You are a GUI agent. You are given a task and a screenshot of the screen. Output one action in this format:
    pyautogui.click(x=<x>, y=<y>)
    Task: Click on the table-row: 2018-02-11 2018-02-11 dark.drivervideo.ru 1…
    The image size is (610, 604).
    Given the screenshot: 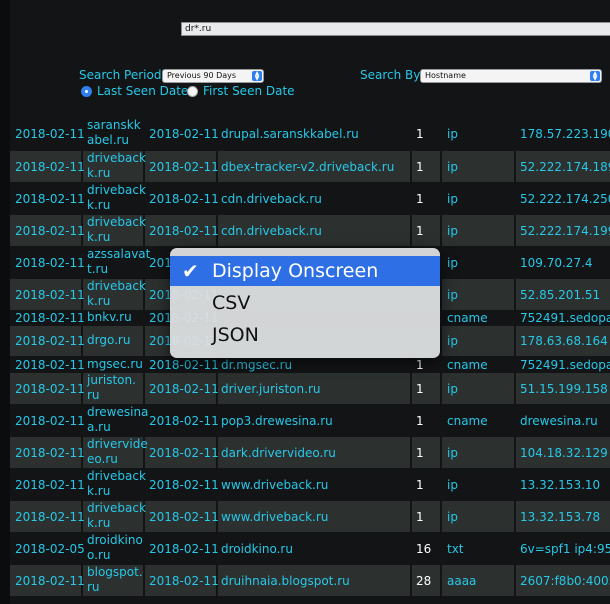 What is the action you would take?
    pyautogui.click(x=310, y=452)
    